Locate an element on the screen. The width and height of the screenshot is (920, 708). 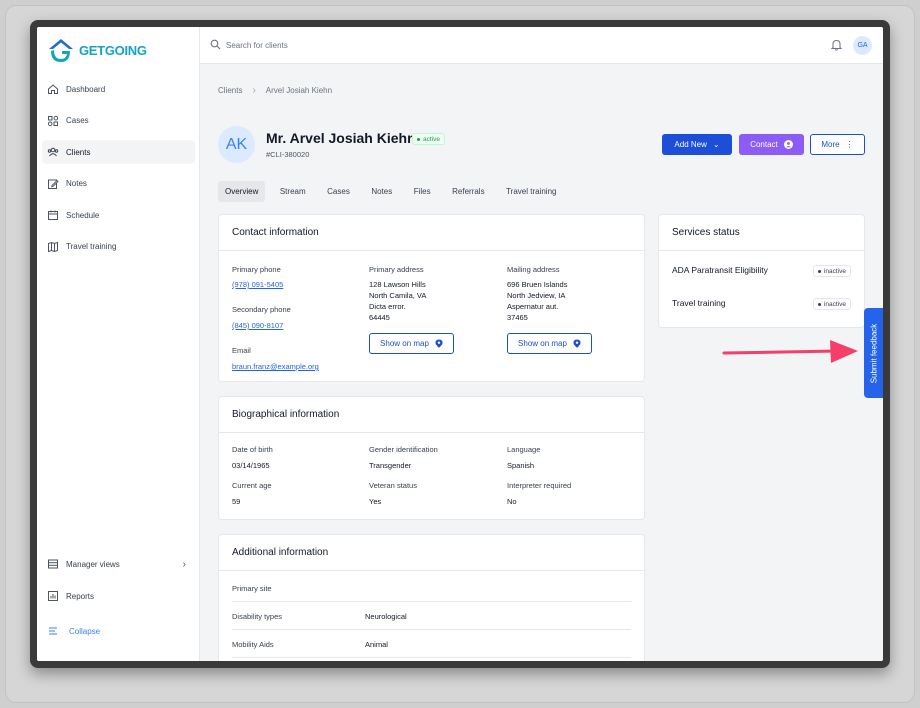
mailing-address-line: North Jedview, IA is located at coordinates (536, 295).